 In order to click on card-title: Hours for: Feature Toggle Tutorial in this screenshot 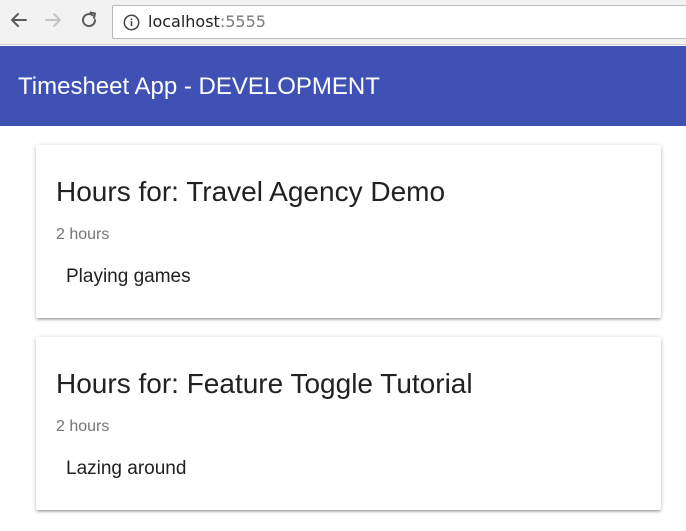, I will do `click(264, 383)`.